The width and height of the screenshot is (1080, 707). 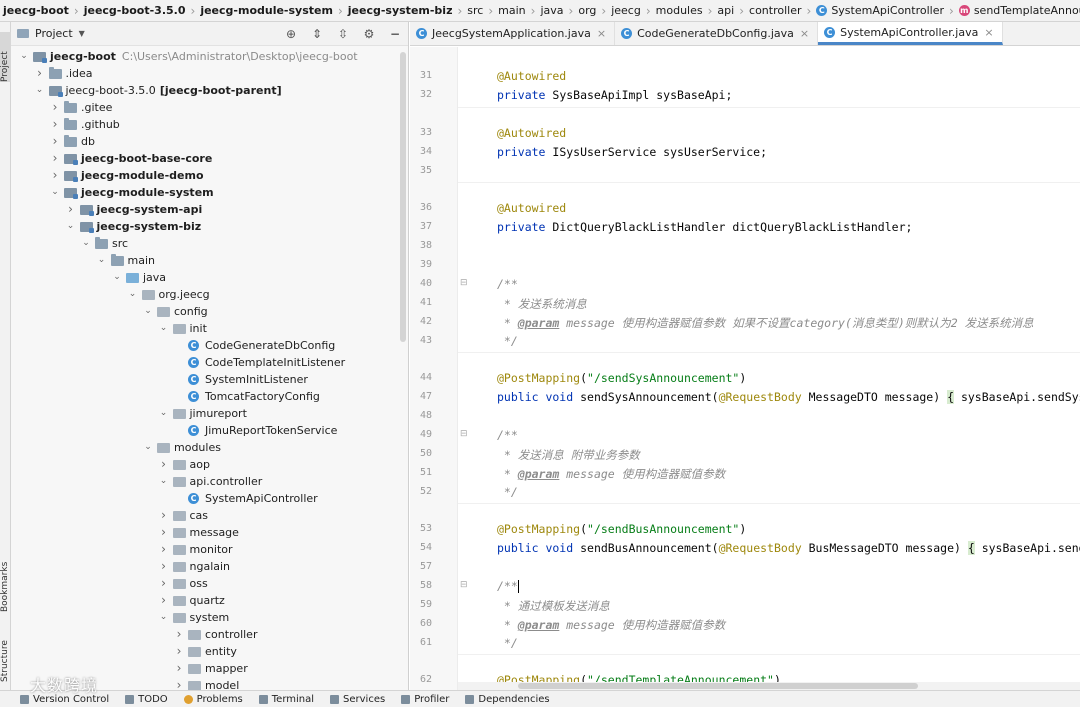 What do you see at coordinates (209, 447) in the screenshot?
I see `tree-item: ⌄ modules` at bounding box center [209, 447].